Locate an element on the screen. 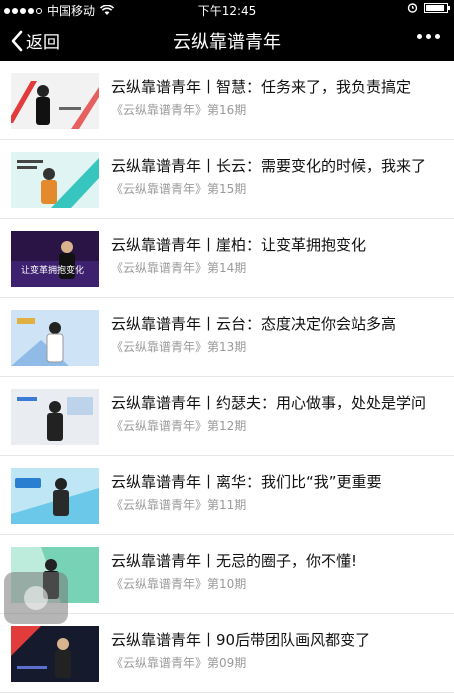  thumbnail-caption: 让变革拥抱变化 is located at coordinates (53, 271).